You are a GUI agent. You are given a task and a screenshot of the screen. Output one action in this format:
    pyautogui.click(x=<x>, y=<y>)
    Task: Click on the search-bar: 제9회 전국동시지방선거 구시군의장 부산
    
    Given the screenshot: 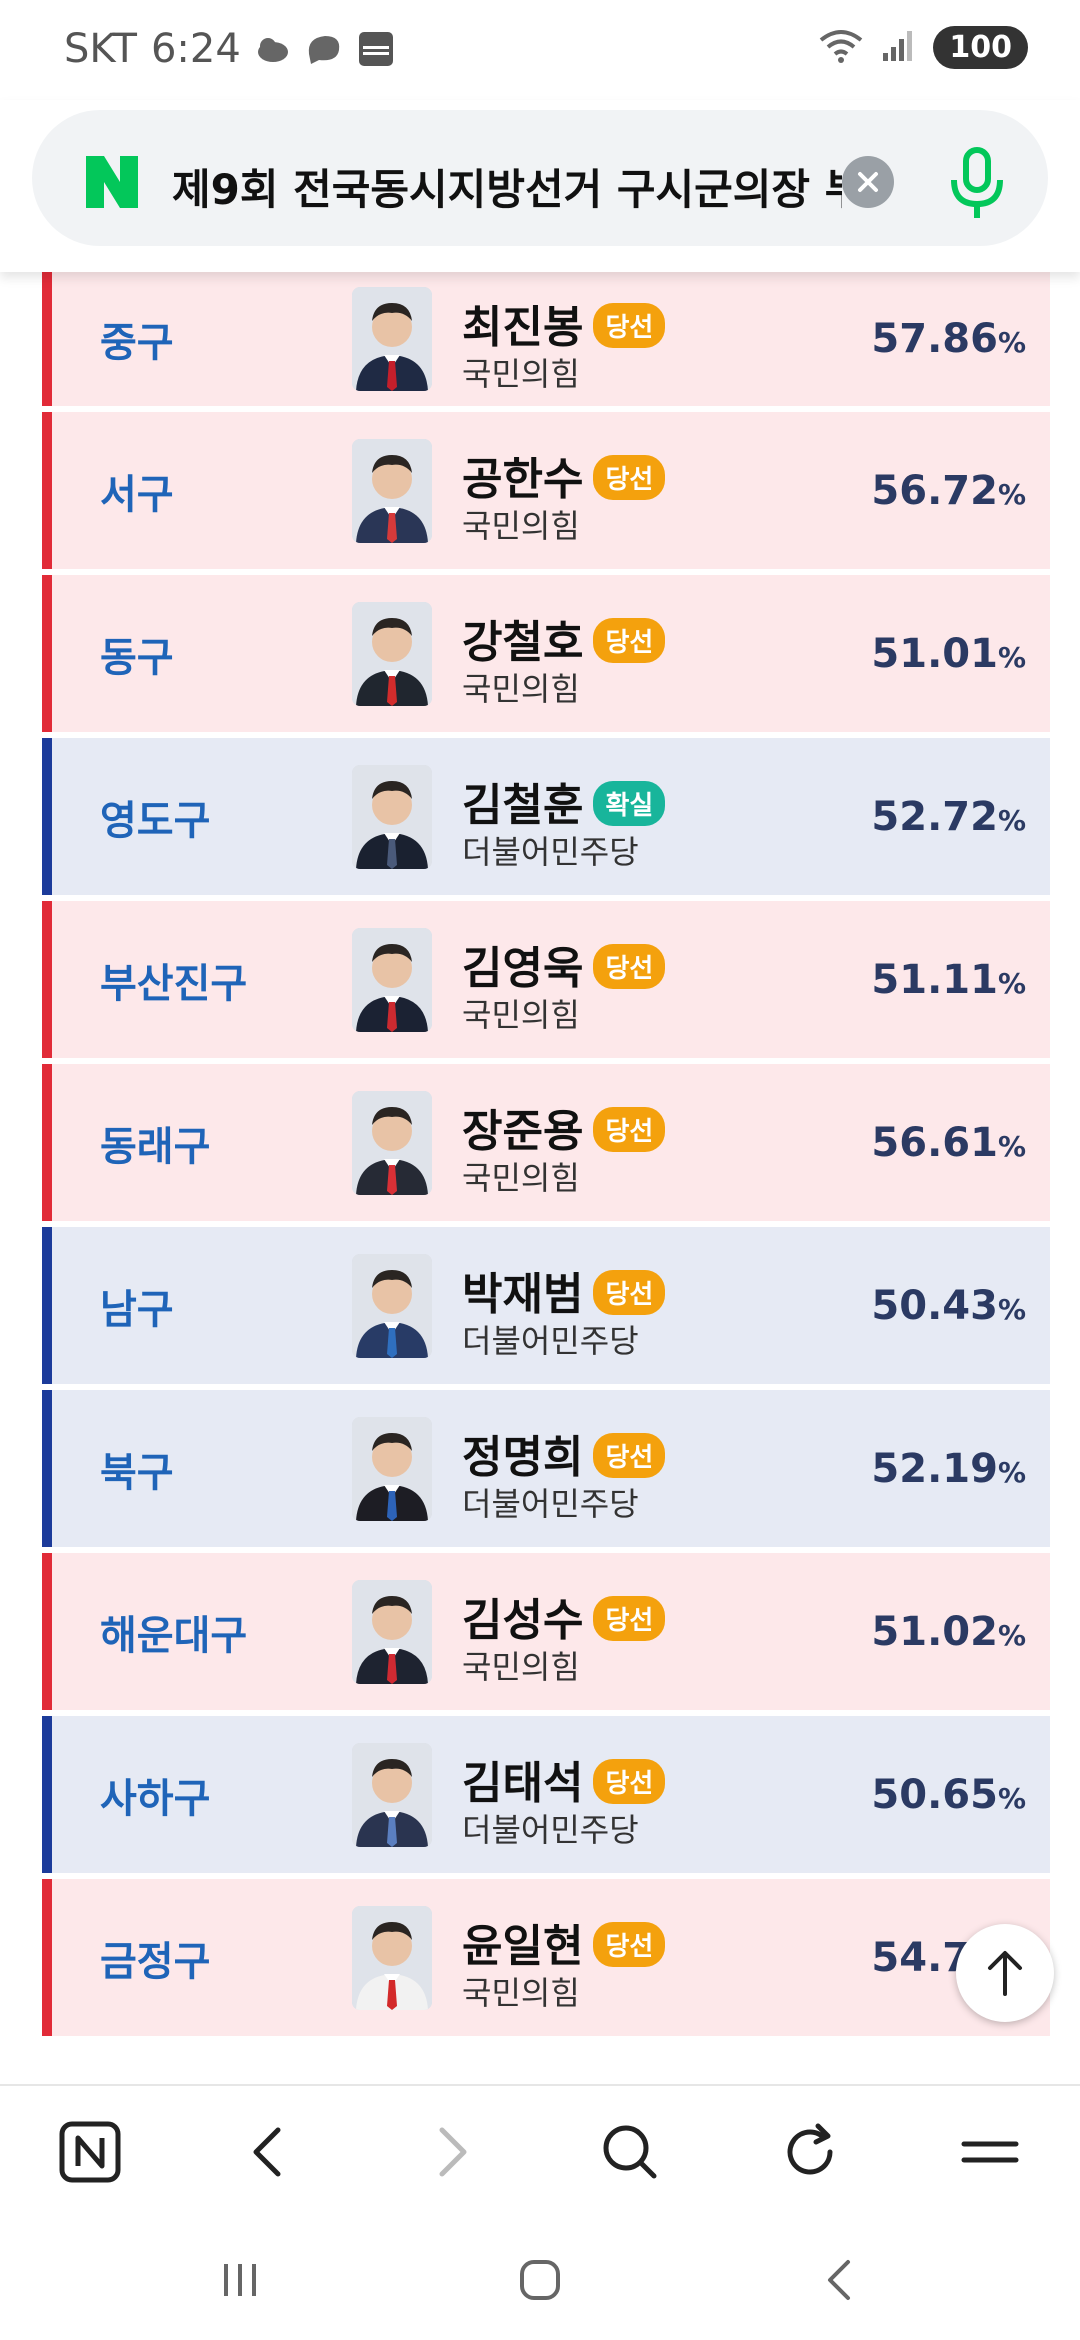 What is the action you would take?
    pyautogui.click(x=540, y=178)
    